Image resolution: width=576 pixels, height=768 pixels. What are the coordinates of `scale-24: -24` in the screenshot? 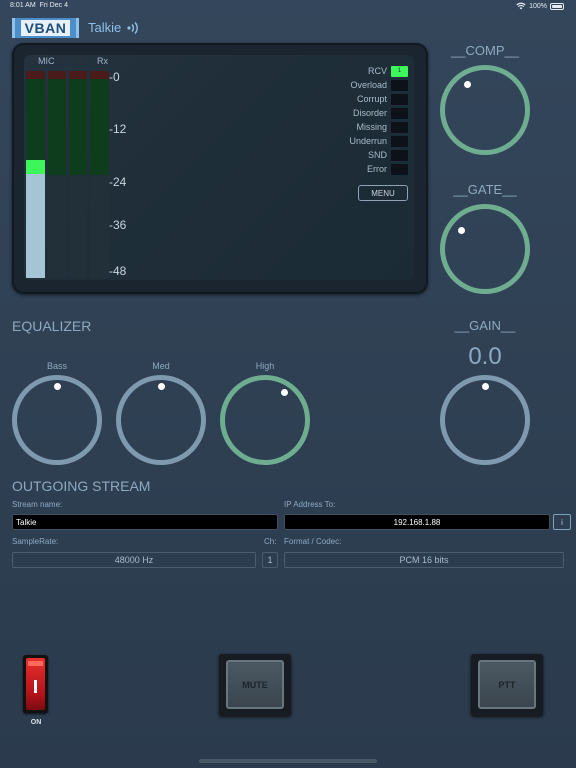 It's located at (118, 182).